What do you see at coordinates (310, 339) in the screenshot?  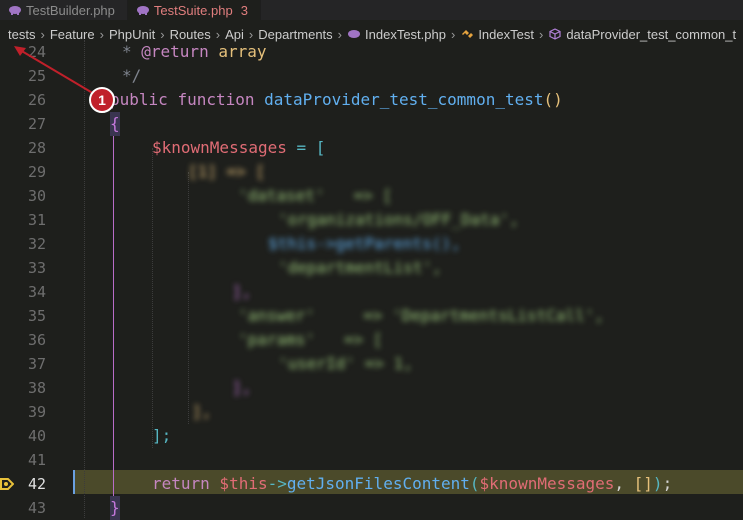 I see `code-line-36: 'params' => [` at bounding box center [310, 339].